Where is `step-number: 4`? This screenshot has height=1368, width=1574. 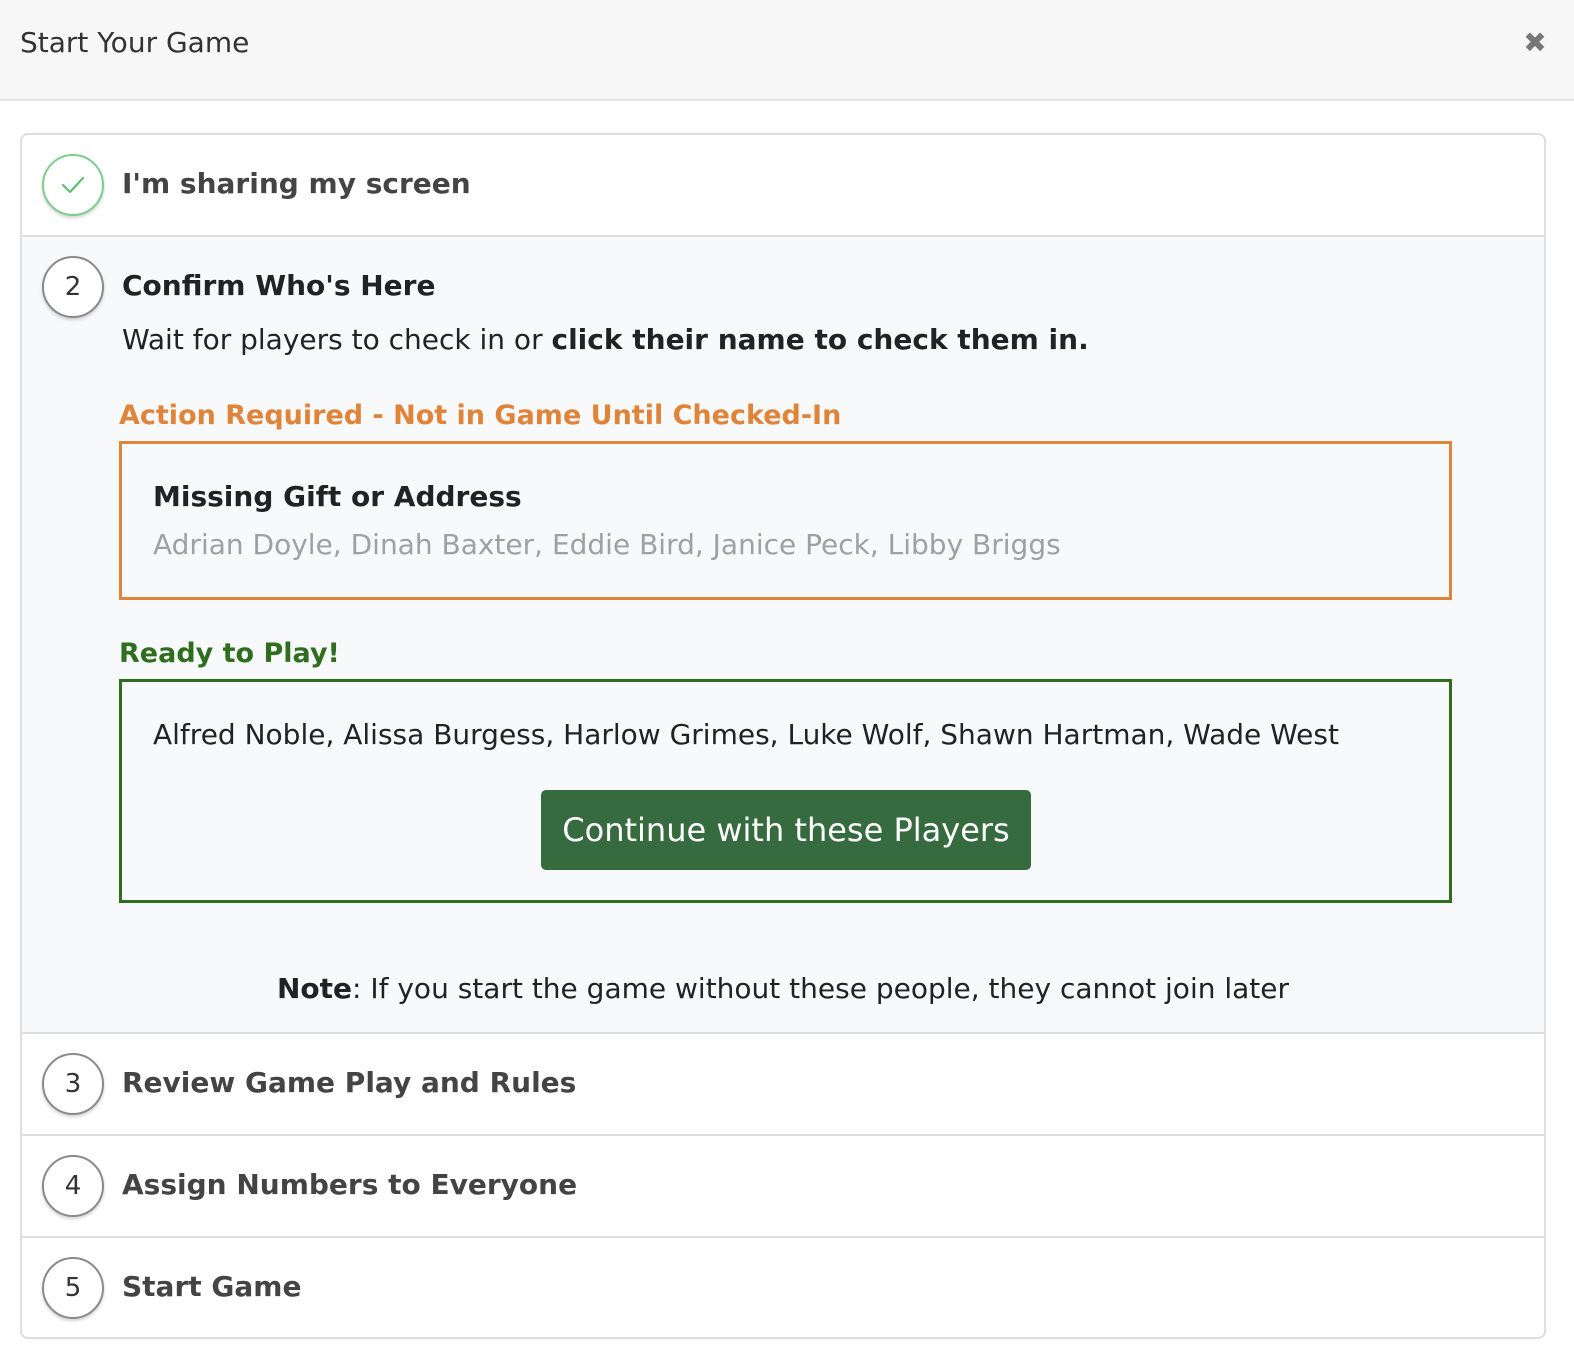 step-number: 4 is located at coordinates (73, 1186).